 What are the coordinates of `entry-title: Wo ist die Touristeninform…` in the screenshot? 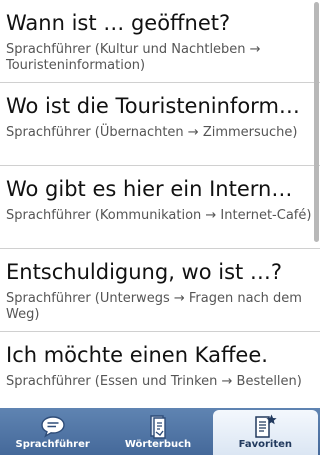 It's located at (153, 106).